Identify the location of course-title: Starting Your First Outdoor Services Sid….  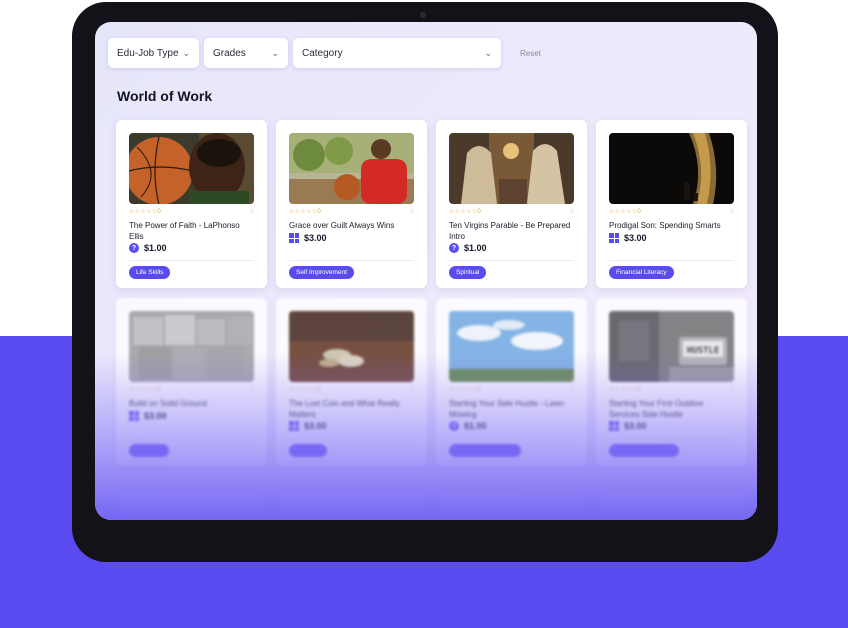
(671, 410).